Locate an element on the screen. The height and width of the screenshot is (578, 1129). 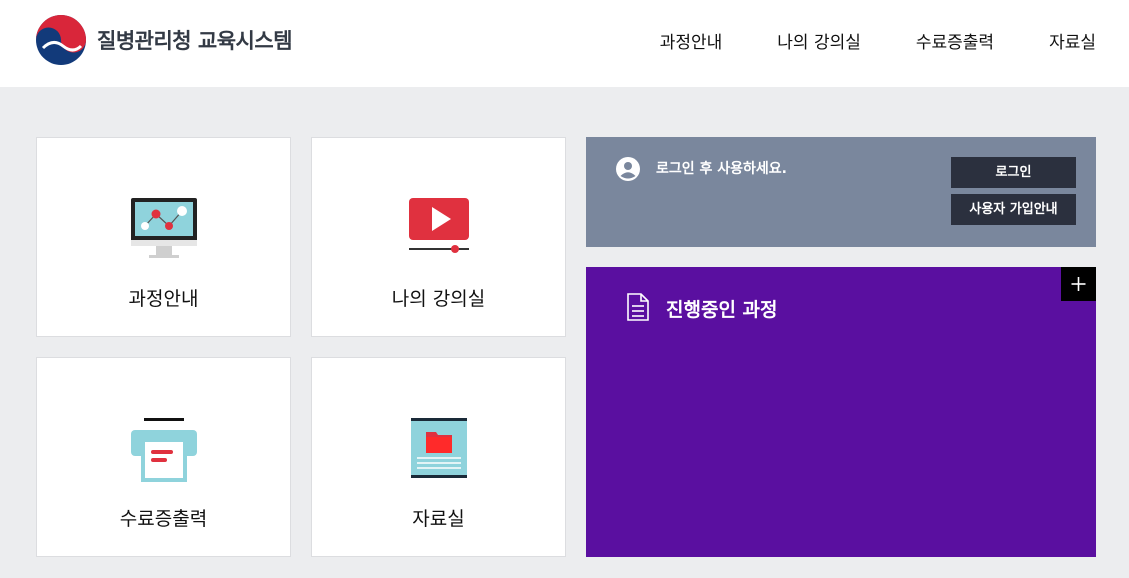
document-icon is located at coordinates (638, 307).